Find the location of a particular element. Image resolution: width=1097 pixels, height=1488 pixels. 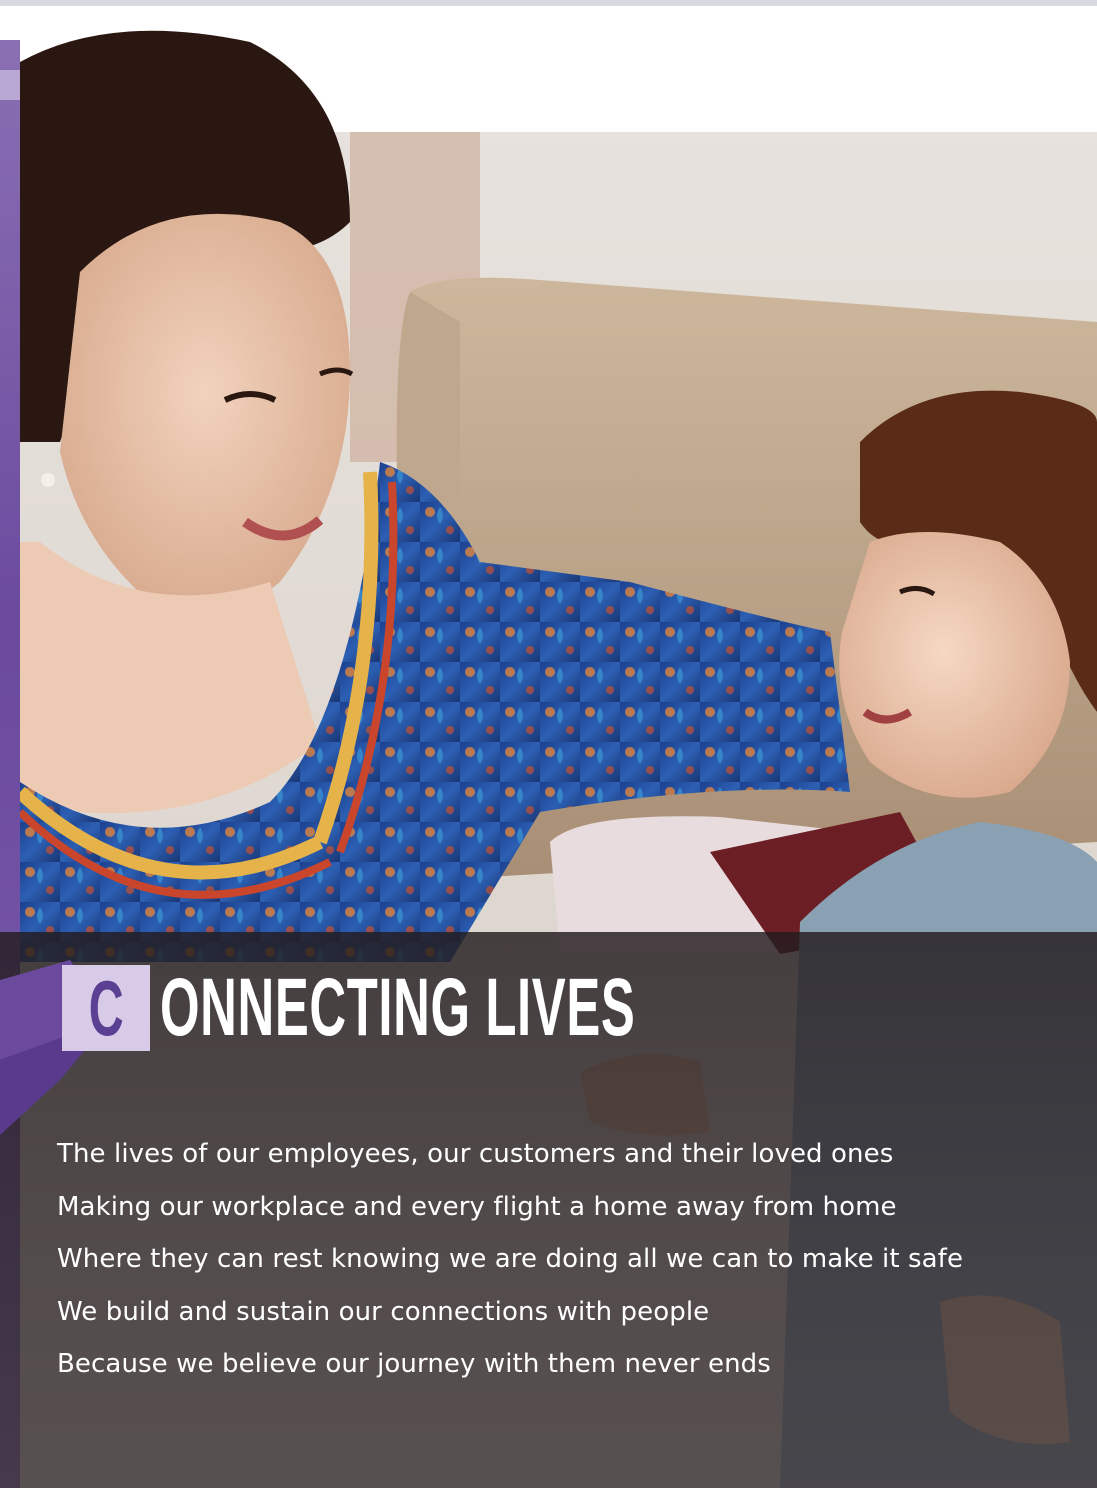

section-heading: C ONNECTING LIVES is located at coordinates (494, 1008).